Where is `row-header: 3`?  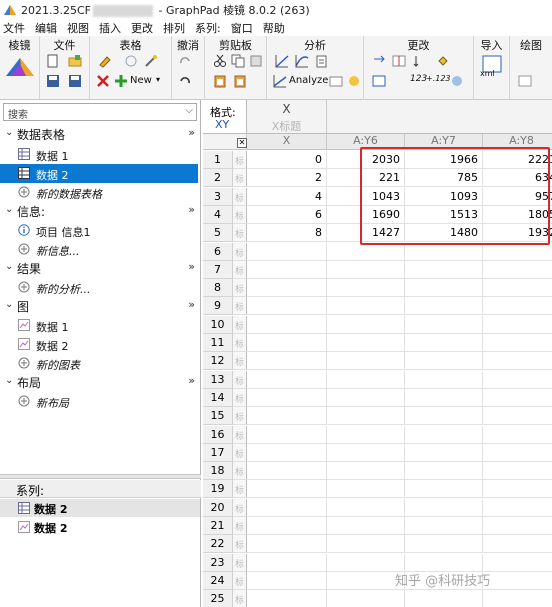 row-header: 3 is located at coordinates (218, 197).